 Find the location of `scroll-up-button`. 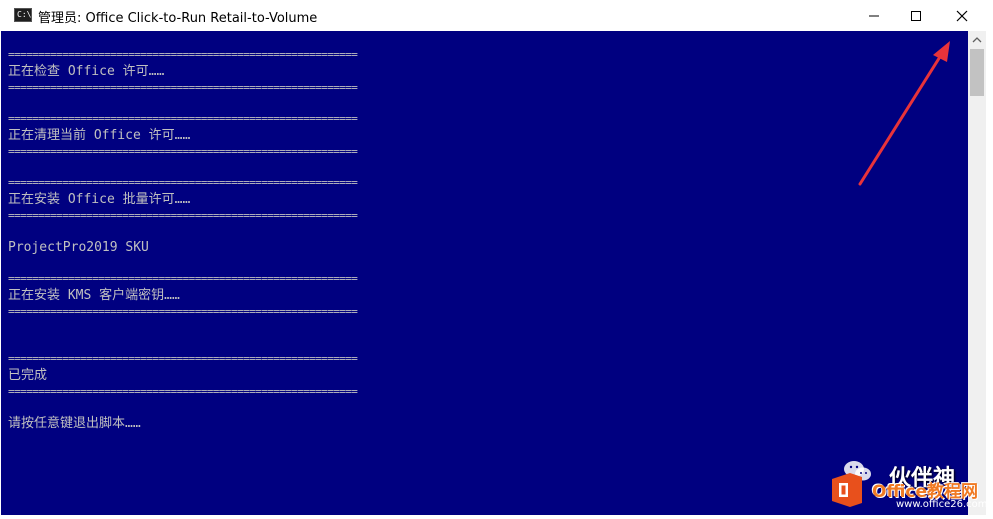

scroll-up-button is located at coordinates (977, 39).